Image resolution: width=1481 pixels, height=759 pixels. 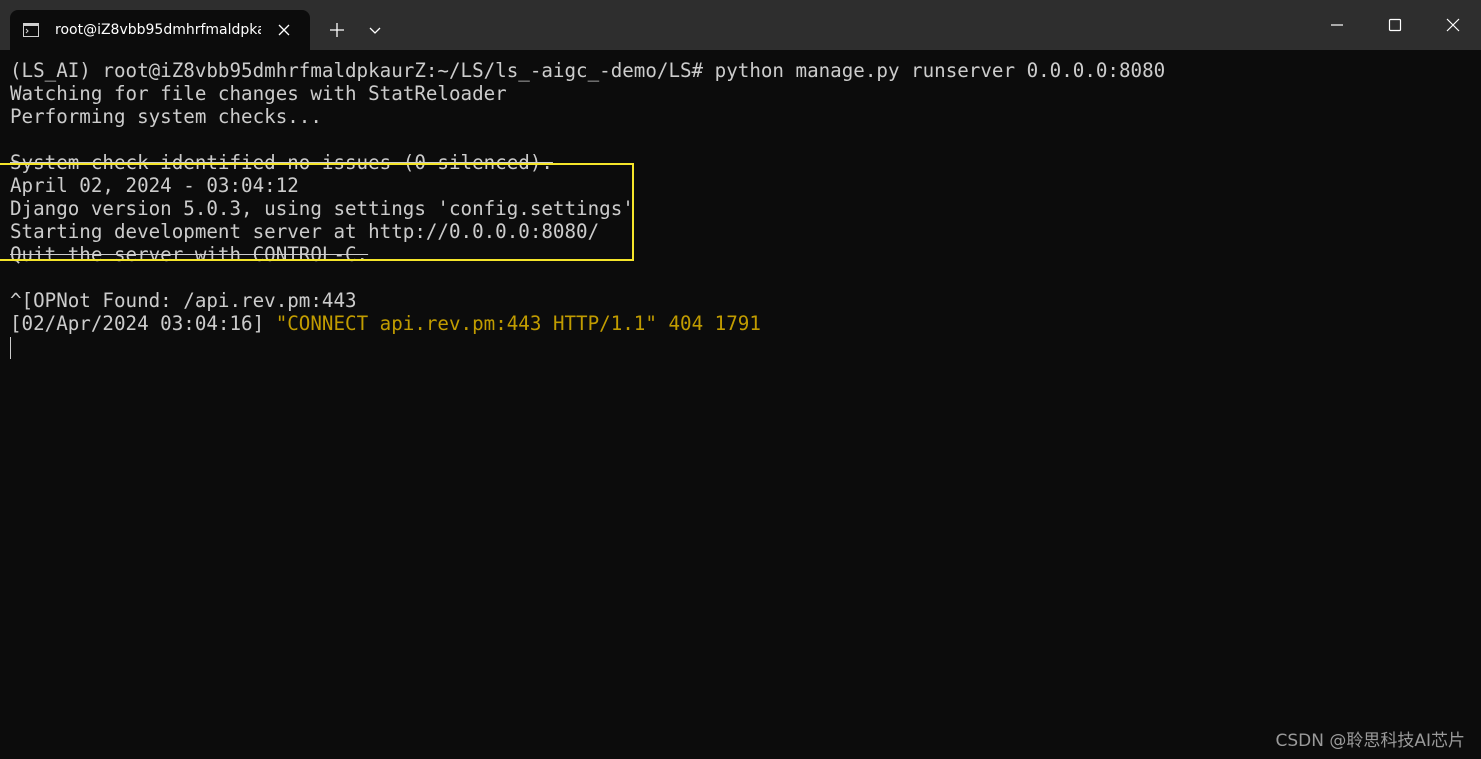 What do you see at coordinates (183, 300) in the screenshot?
I see `output-line: ^[OPNot Found: /api.rev.pm:443` at bounding box center [183, 300].